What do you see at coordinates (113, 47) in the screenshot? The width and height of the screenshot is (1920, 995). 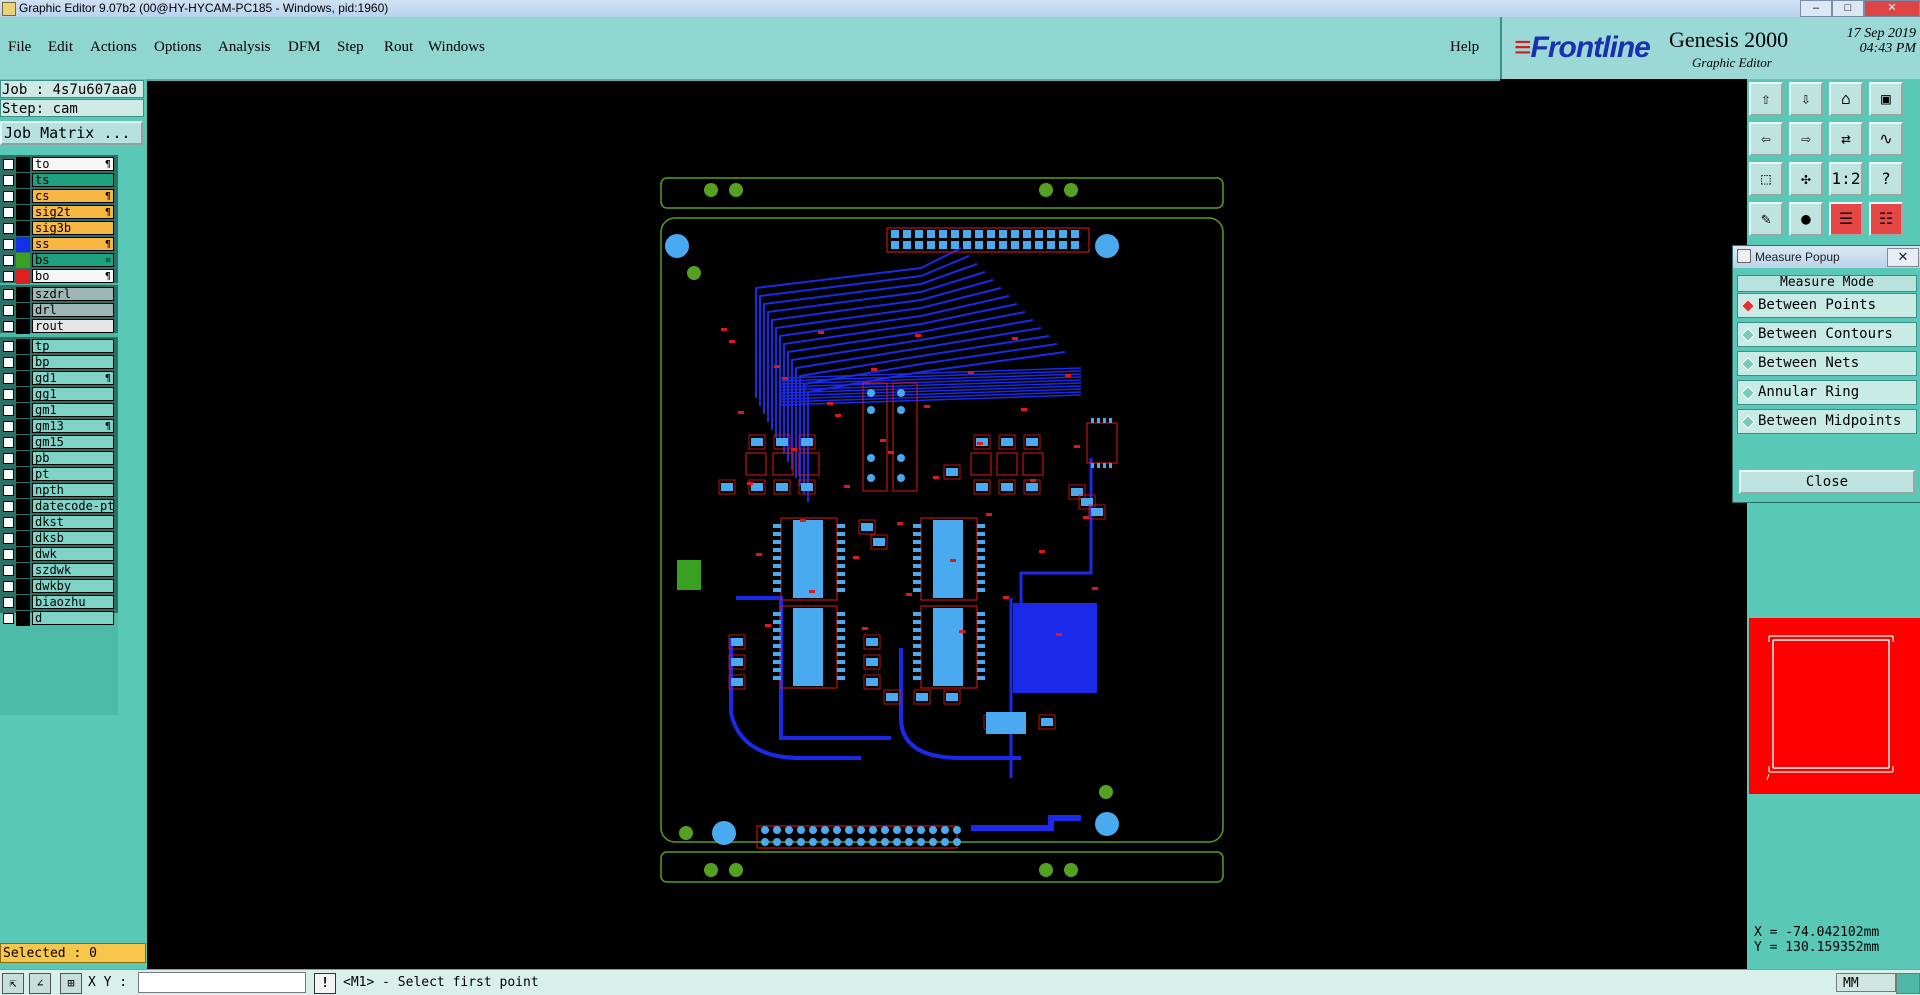 I see `menu-actions: Actions` at bounding box center [113, 47].